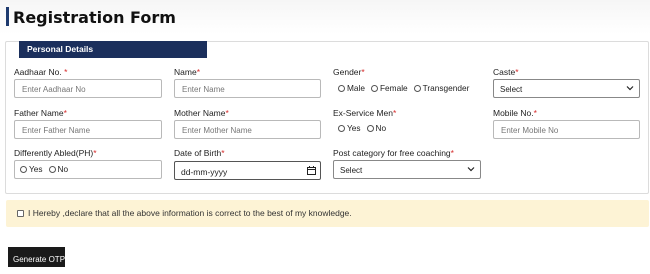 This screenshot has height=274, width=650. I want to click on differently-abled-option-yes: Yes, so click(31, 169).